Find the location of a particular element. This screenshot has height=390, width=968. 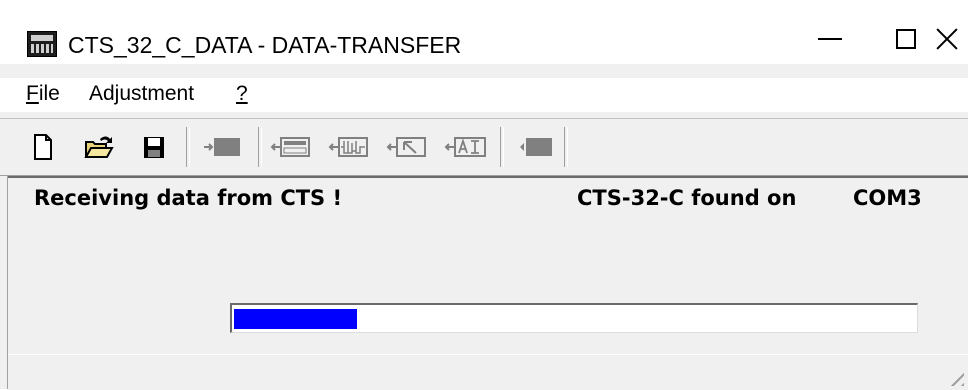

receive-cursor-button is located at coordinates (407, 147).